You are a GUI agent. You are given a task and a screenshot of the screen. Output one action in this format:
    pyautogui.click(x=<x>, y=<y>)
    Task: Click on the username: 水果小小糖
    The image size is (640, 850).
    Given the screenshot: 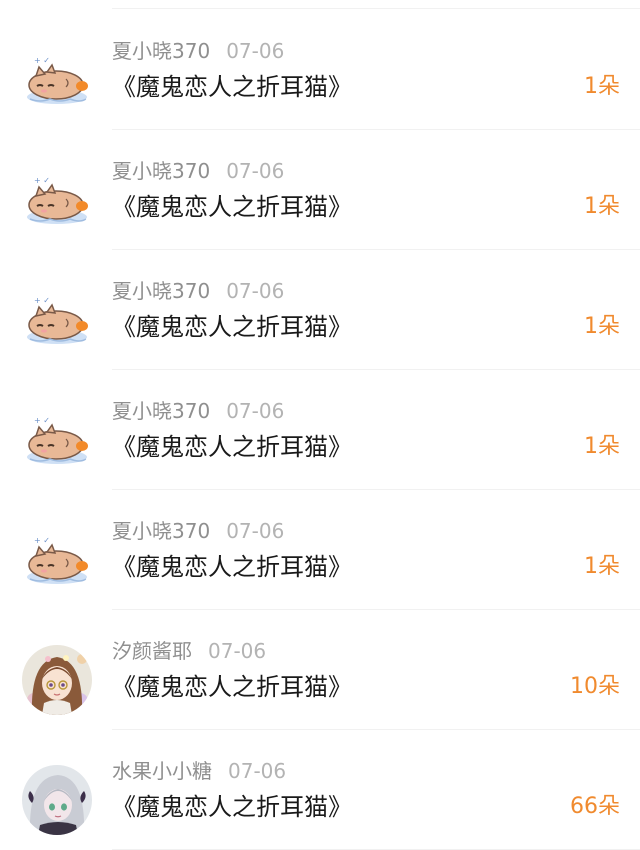 What is the action you would take?
    pyautogui.click(x=162, y=771)
    